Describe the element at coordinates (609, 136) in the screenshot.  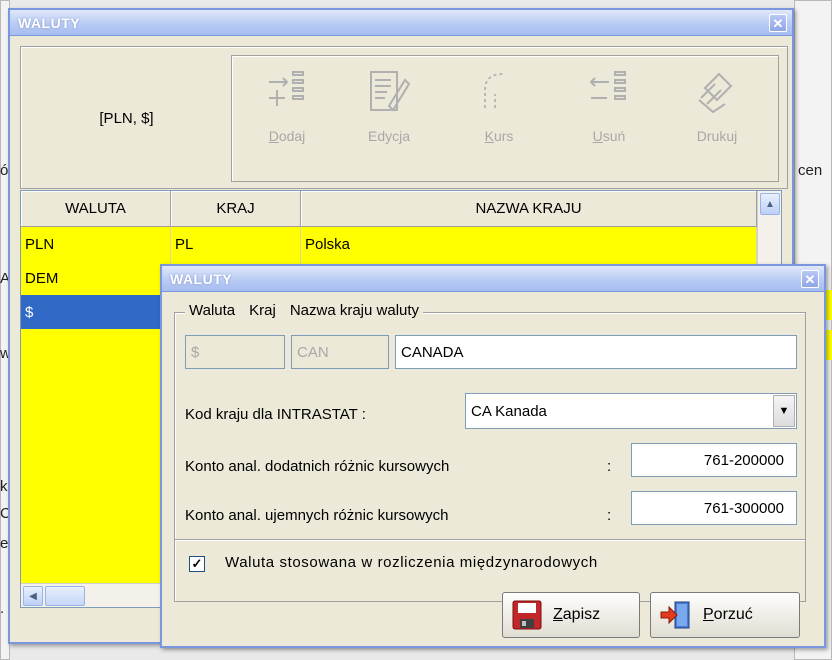
I see `delete-label: Usuń` at that location.